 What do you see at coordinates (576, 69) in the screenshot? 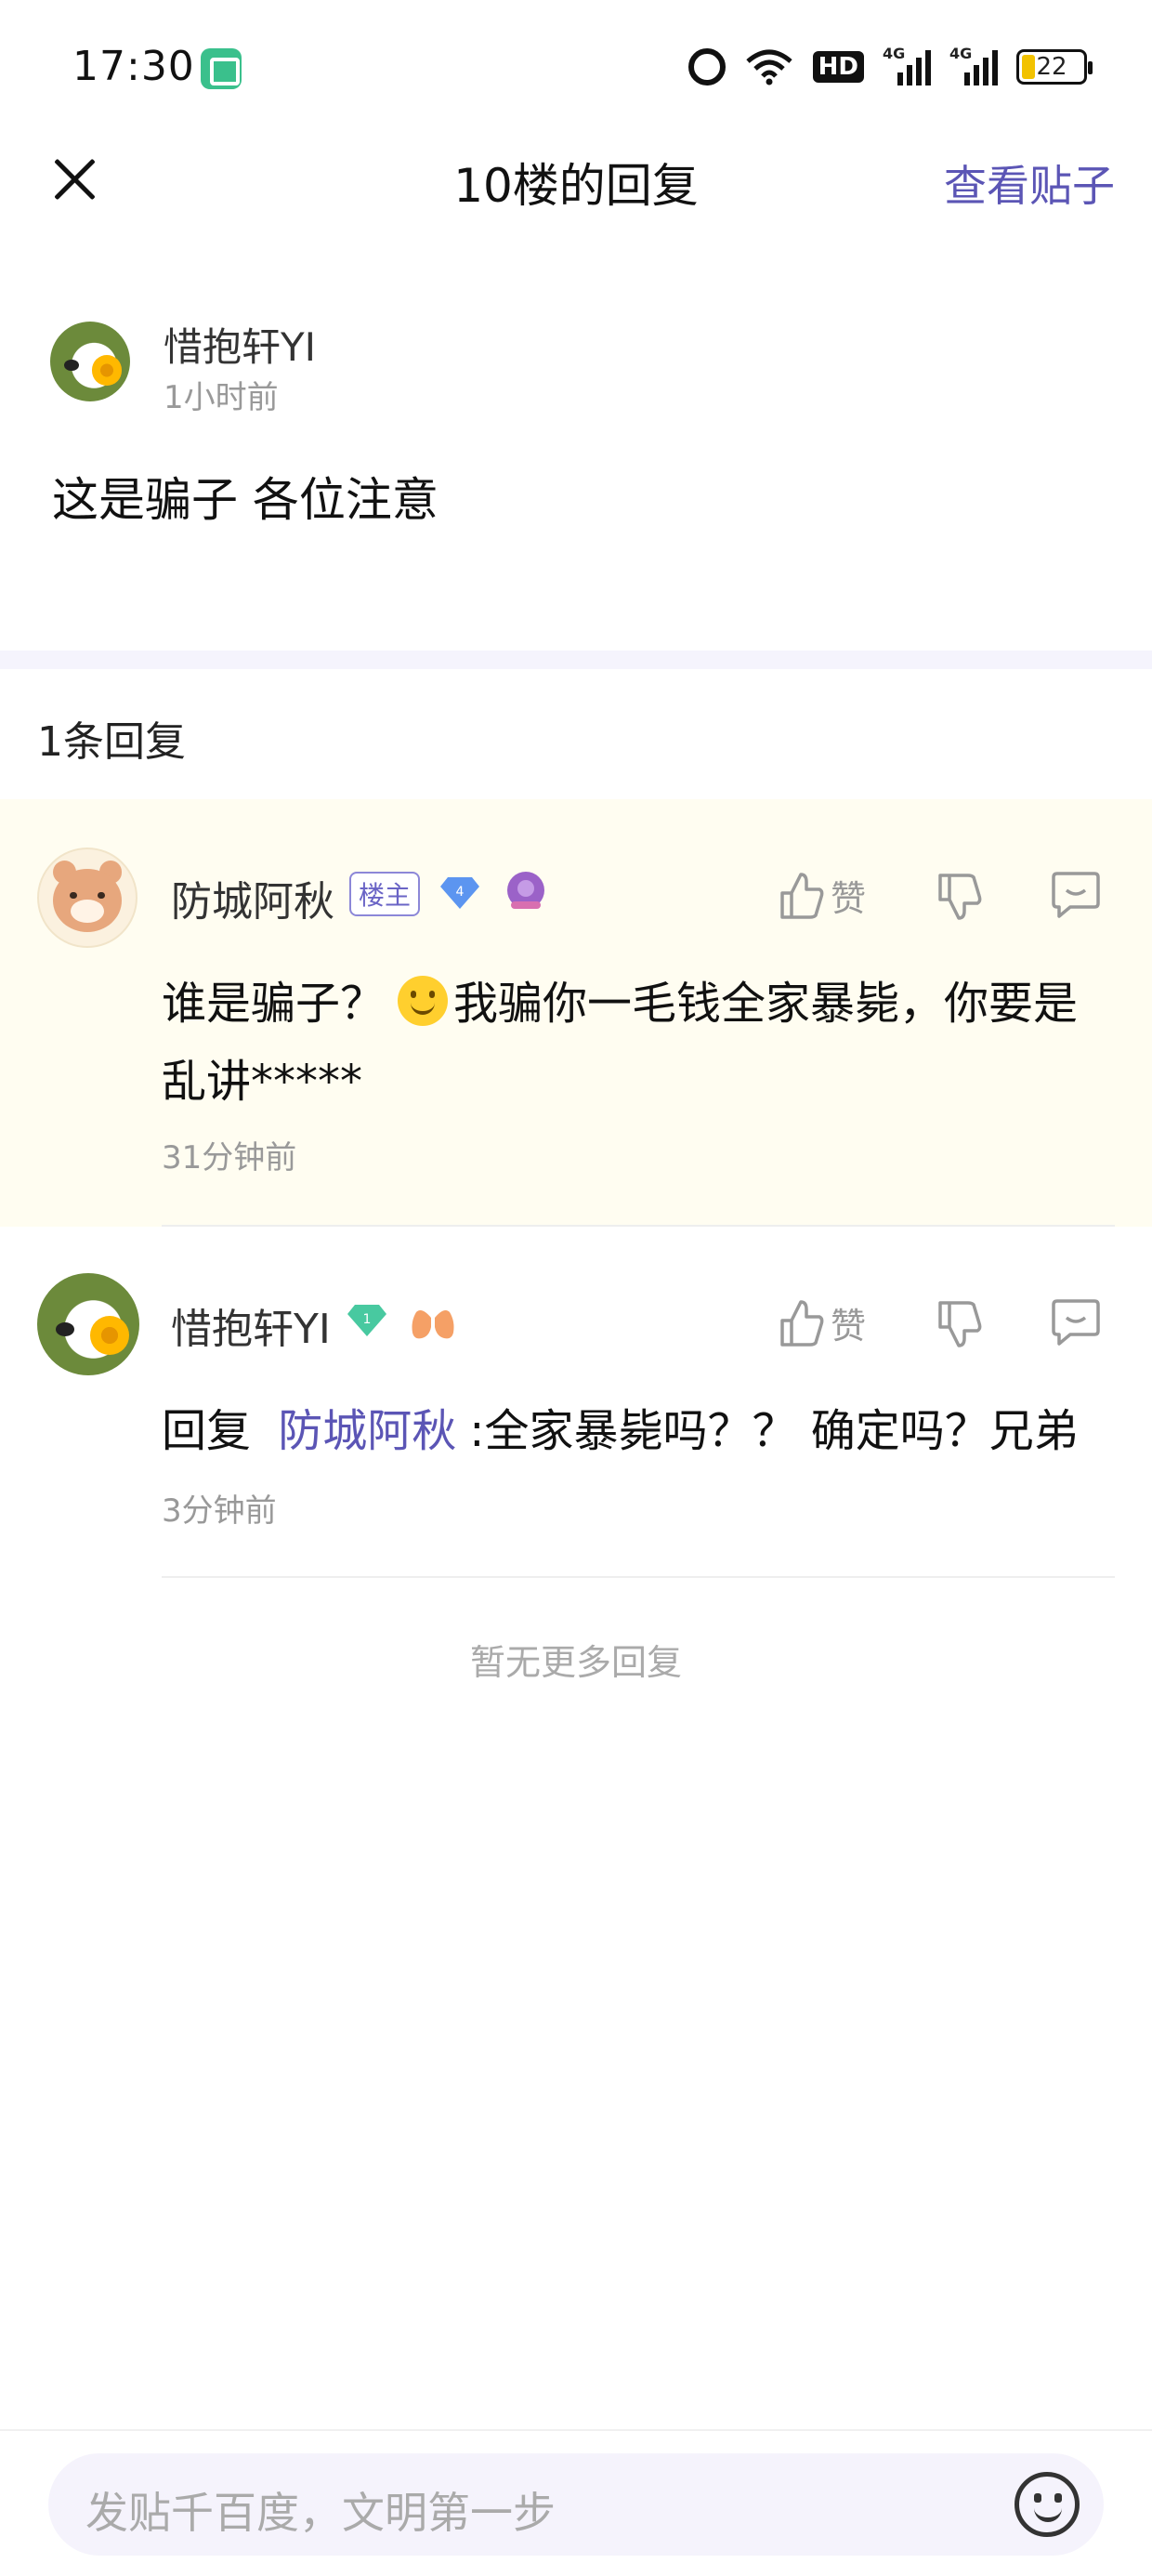
I see `status-bar: 17:30 HD 4G 4G 22` at bounding box center [576, 69].